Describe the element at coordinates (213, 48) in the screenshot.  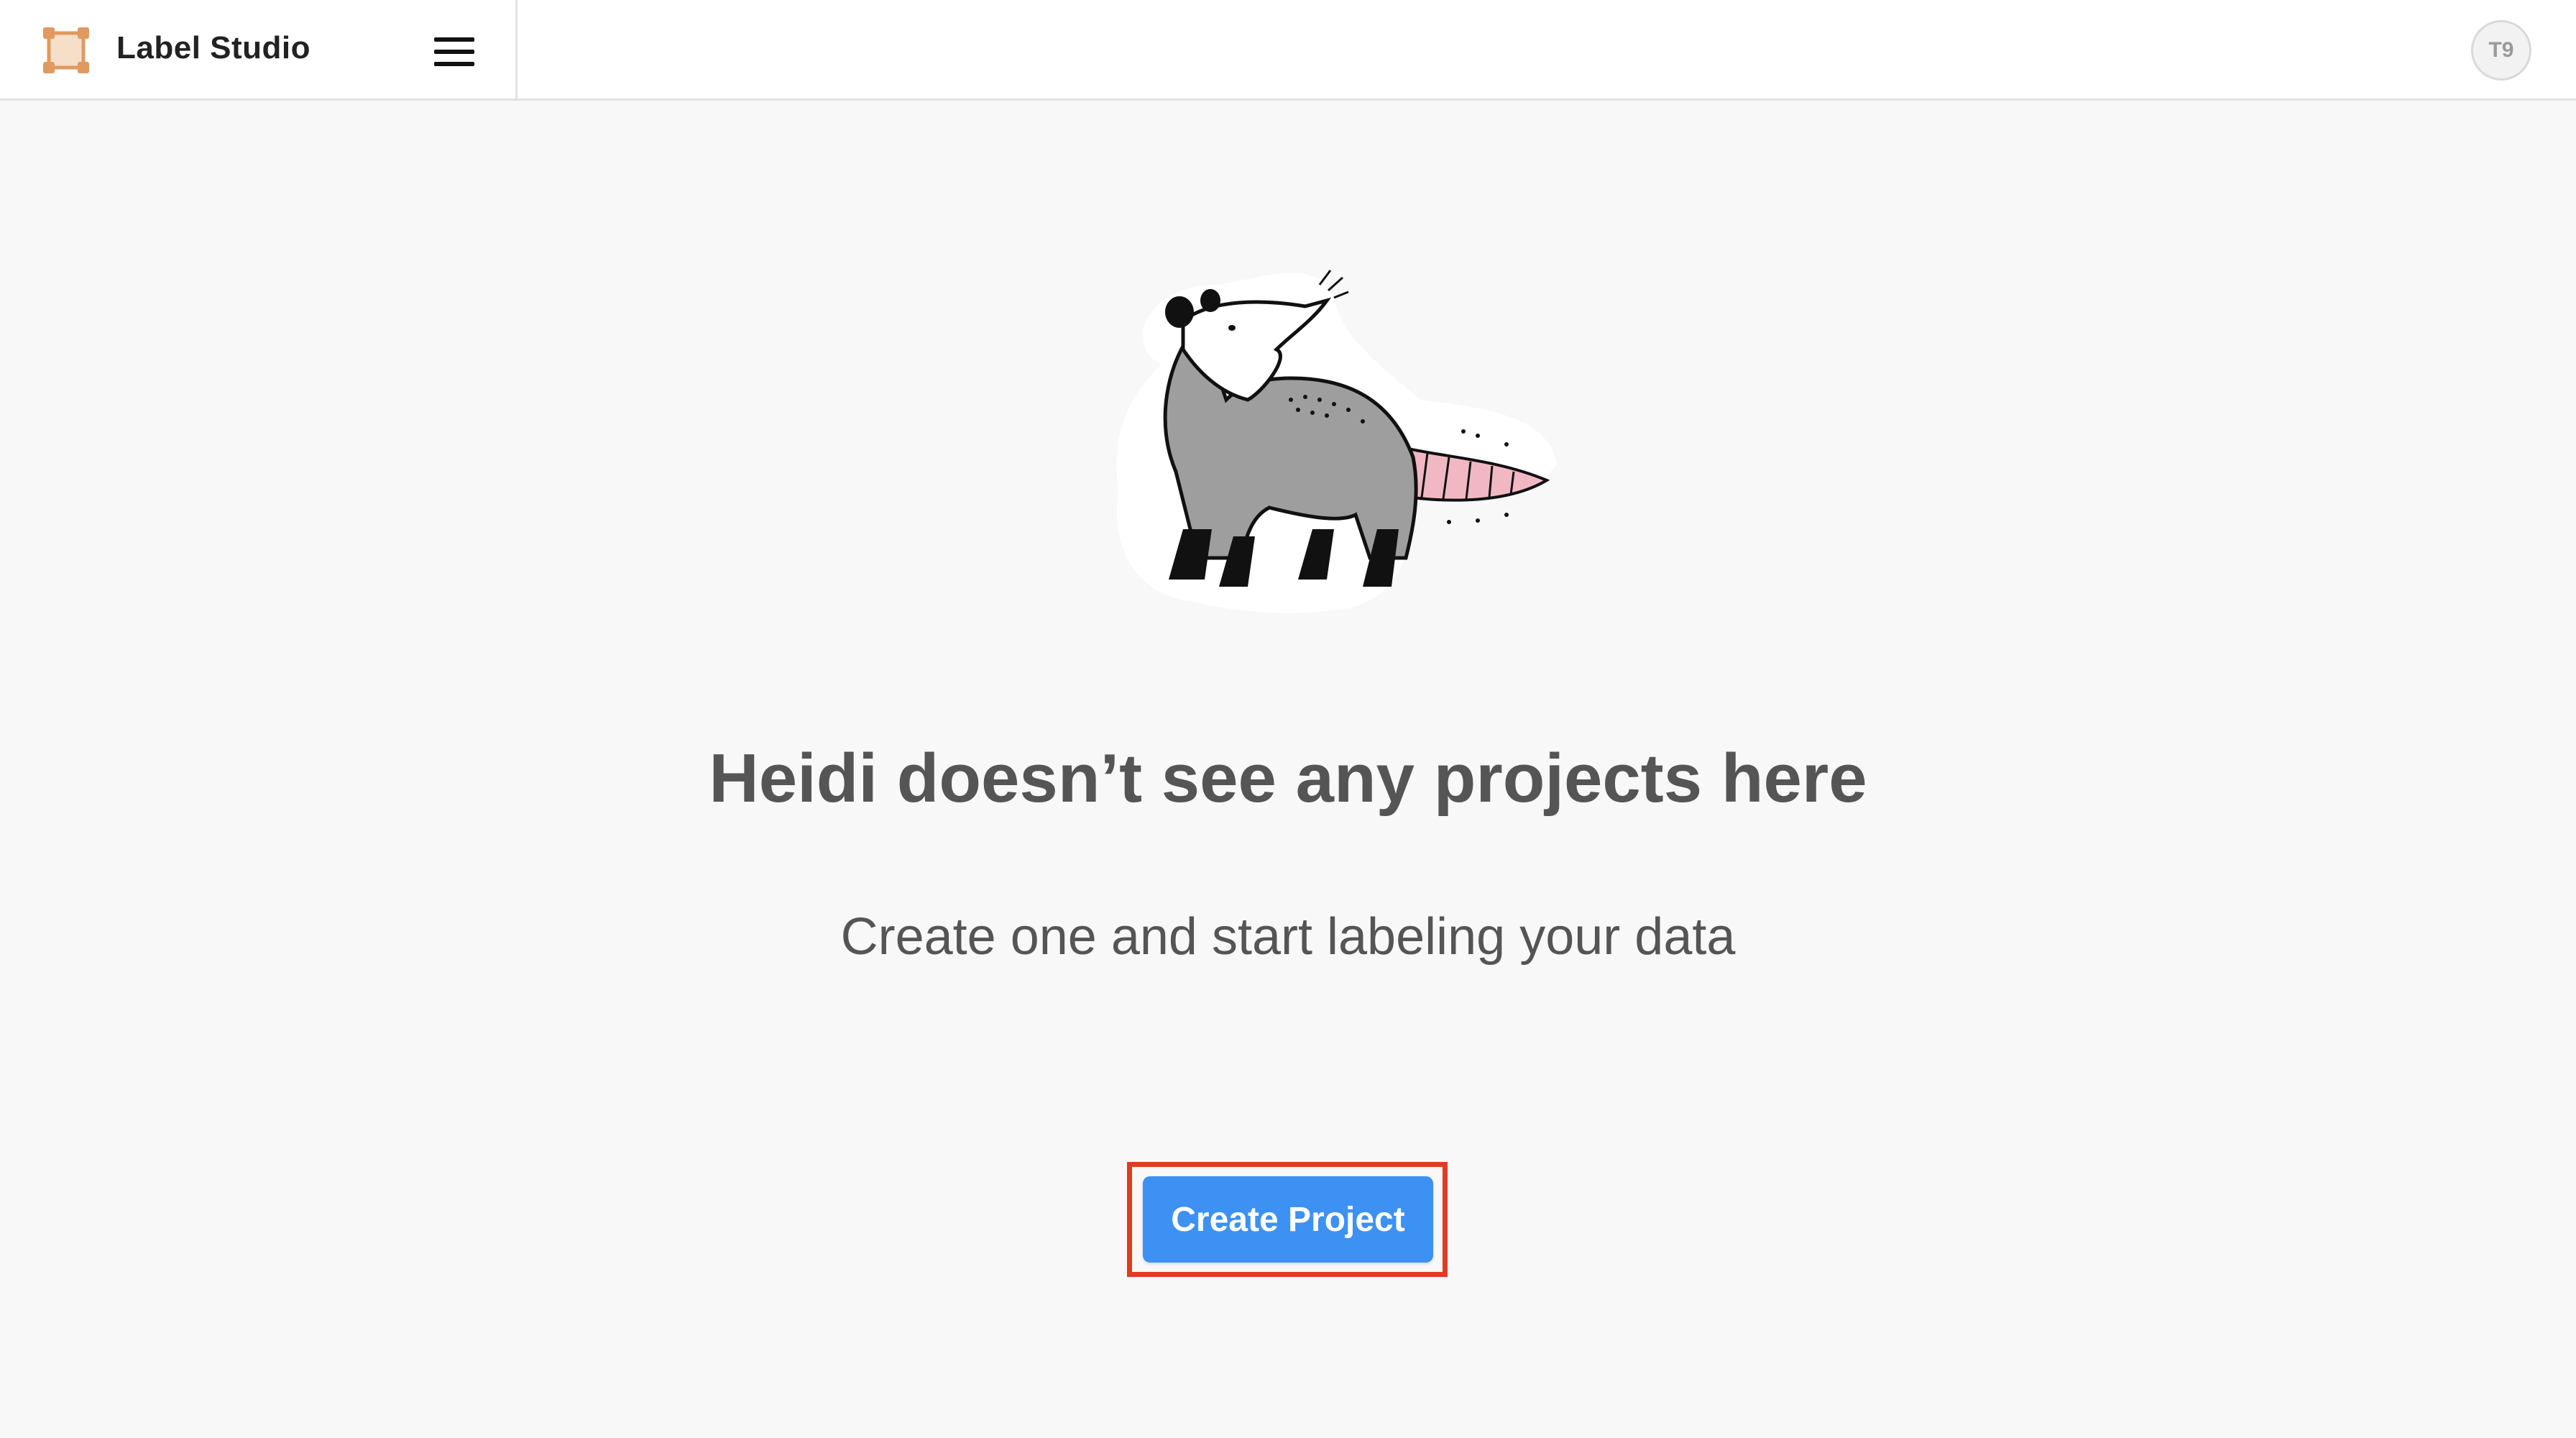
I see `app-name: Label Studio` at that location.